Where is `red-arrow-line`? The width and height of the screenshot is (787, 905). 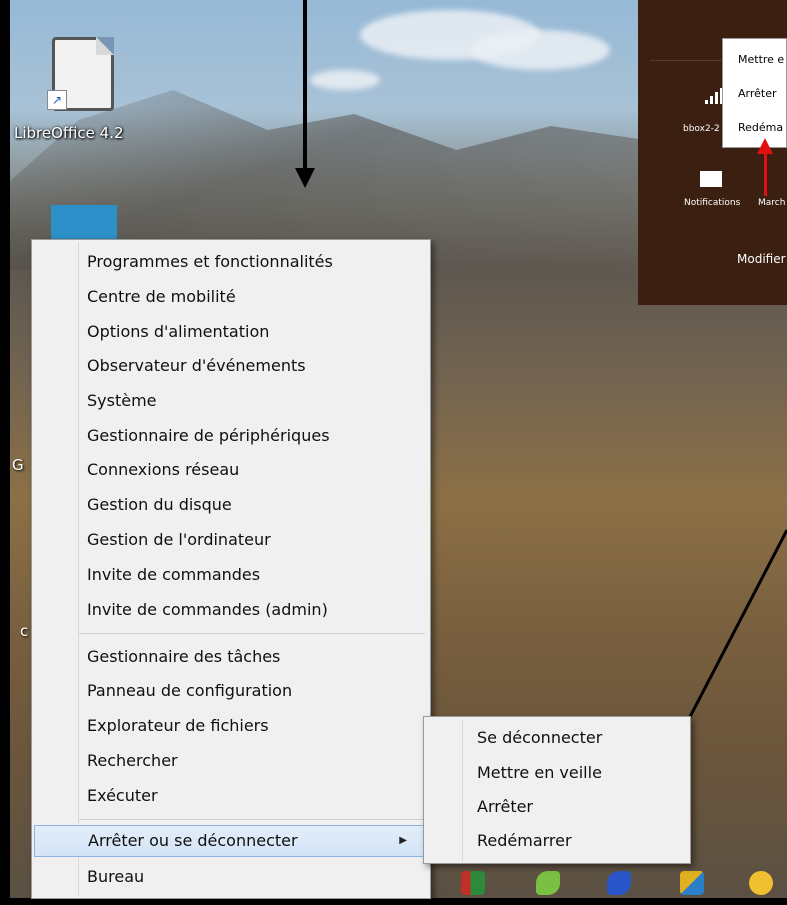
red-arrow-line is located at coordinates (765, 174).